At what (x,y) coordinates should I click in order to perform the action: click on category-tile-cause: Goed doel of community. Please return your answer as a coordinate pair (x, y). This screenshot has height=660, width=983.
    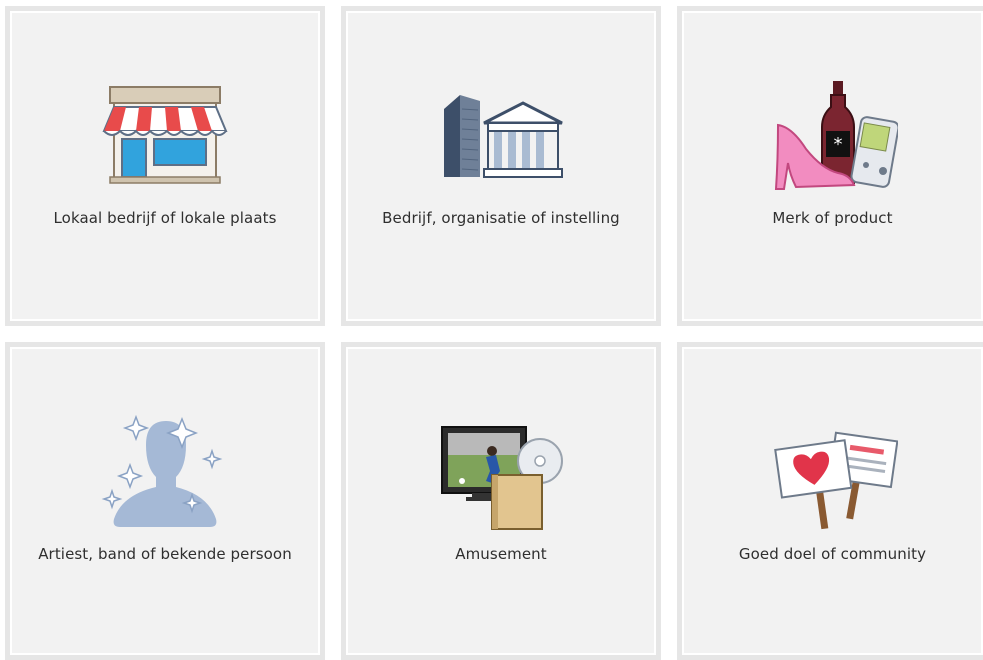
    Looking at the image, I should click on (830, 501).